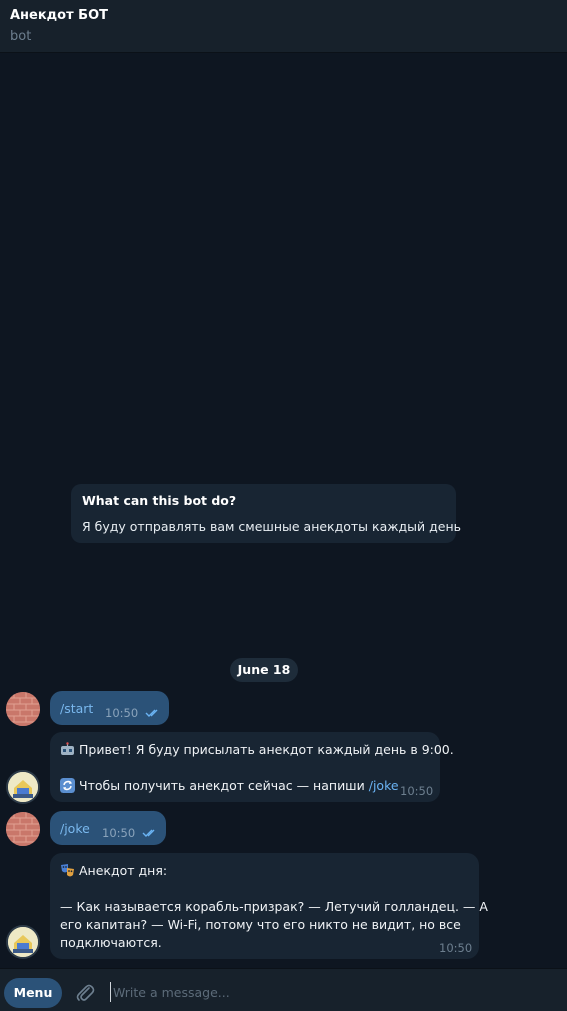  I want to click on message-bubble-outgoing: /joke 10:50, so click(108, 828).